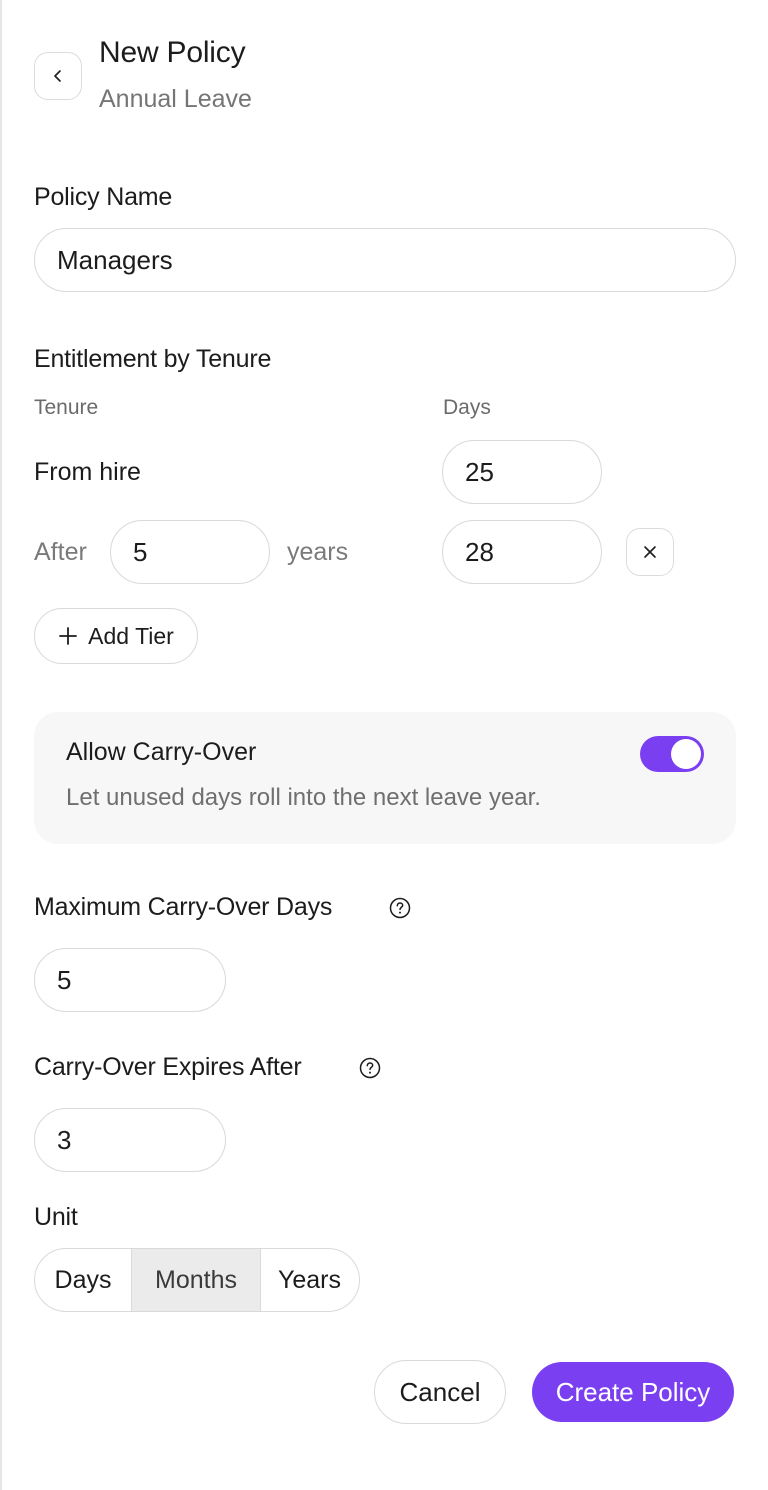 This screenshot has width=768, height=1490. What do you see at coordinates (103, 197) in the screenshot?
I see `policy-name-label: Policy Name` at bounding box center [103, 197].